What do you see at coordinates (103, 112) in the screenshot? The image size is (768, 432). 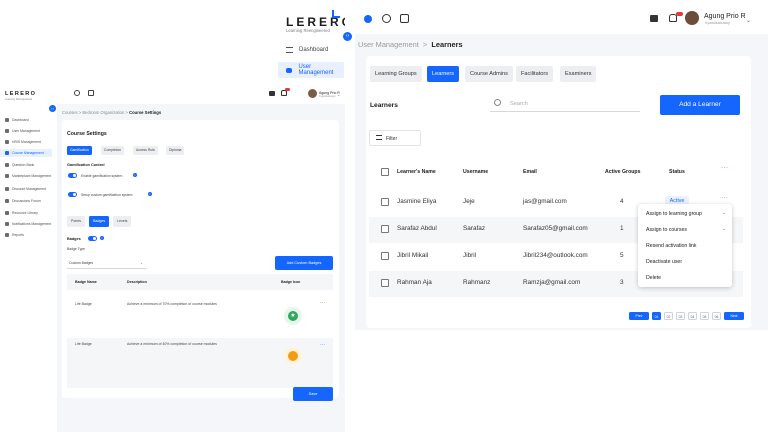 I see `breadcrumb-course: Bedroom Organization` at bounding box center [103, 112].